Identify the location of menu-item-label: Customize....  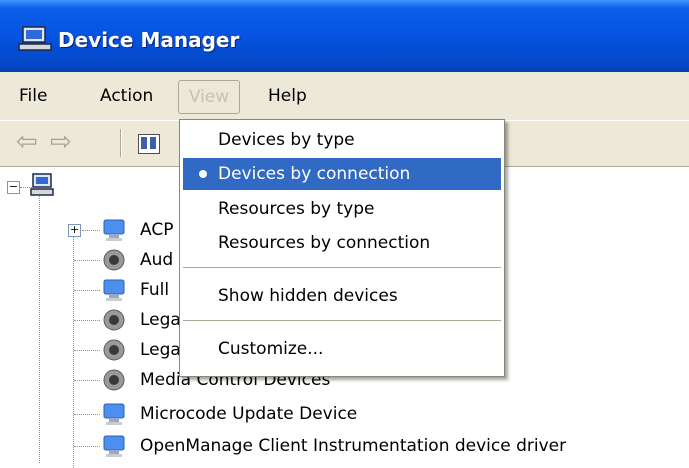
(271, 349).